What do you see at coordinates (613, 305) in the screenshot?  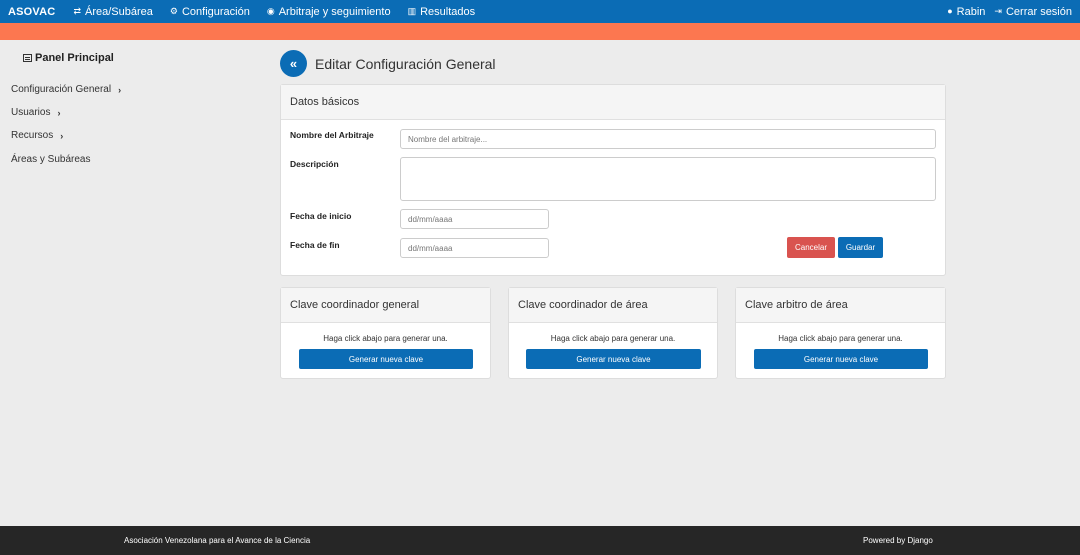 I see `card-header: Clave coordinador de área` at bounding box center [613, 305].